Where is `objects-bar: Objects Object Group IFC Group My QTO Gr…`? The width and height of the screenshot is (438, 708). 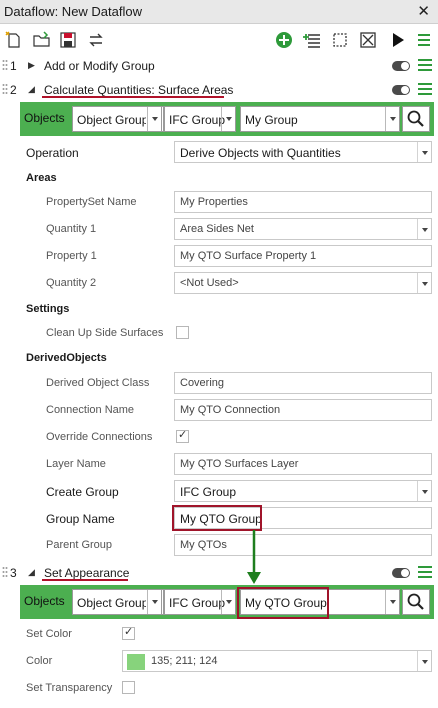
objects-bar: Objects Object Group IFC Group My QTO Gr… is located at coordinates (227, 602).